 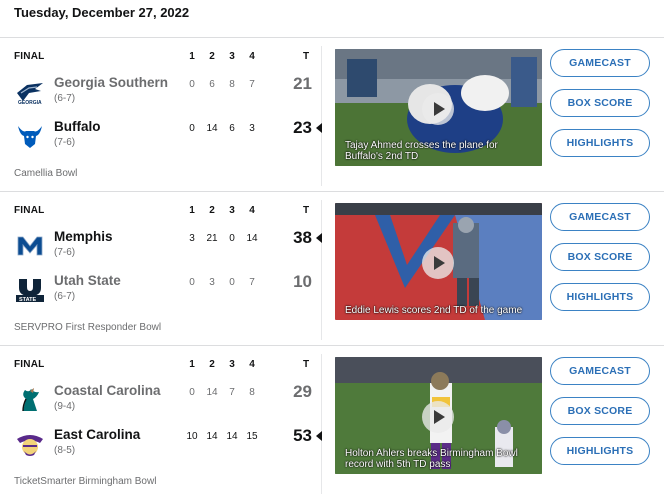 What do you see at coordinates (161, 444) in the screenshot?
I see `team-row: East Carolina (8-5) 10 14 14 15 53` at bounding box center [161, 444].